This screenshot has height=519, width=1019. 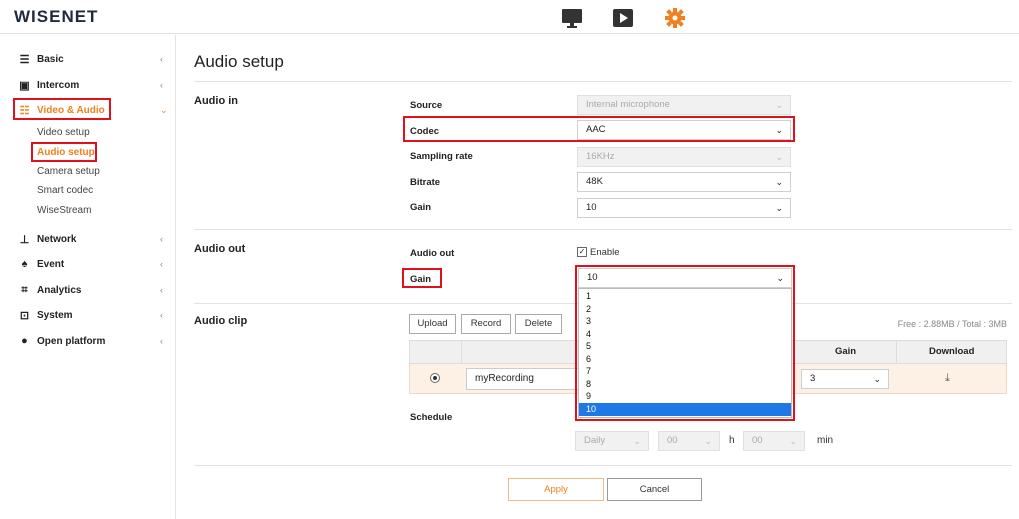 I want to click on page-title: Audio setup, so click(x=239, y=61).